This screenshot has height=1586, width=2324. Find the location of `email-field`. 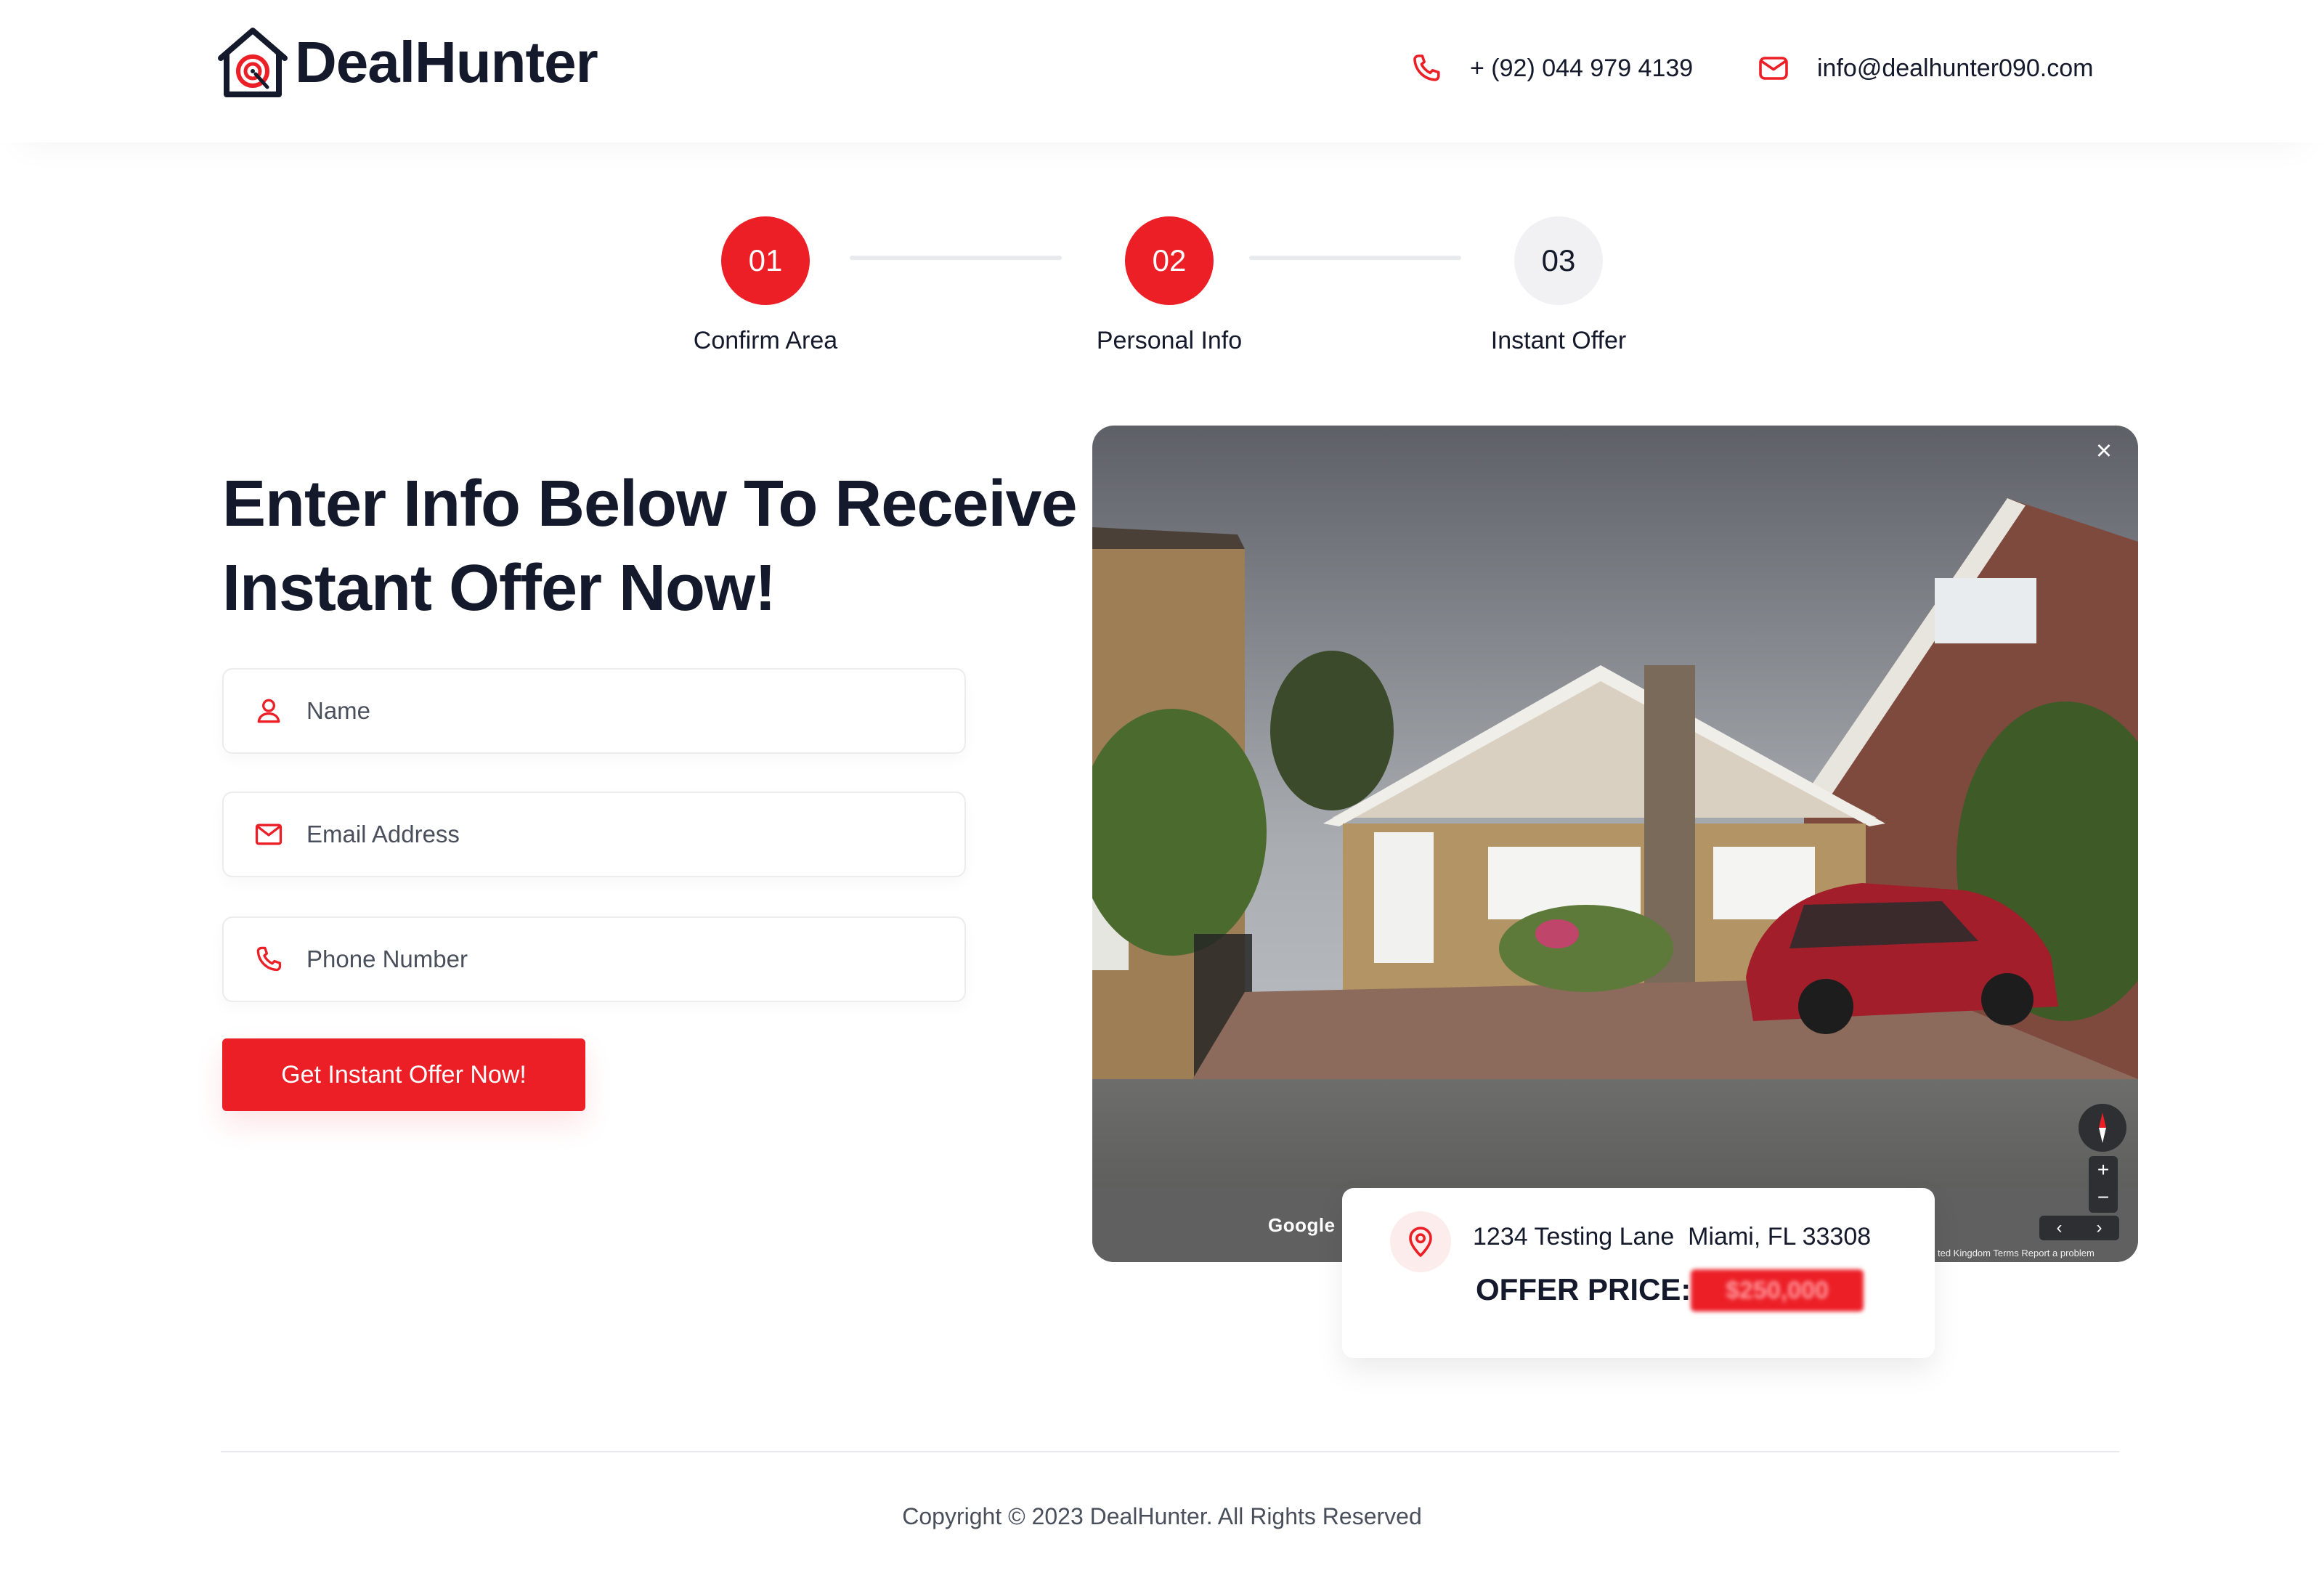

email-field is located at coordinates (594, 834).